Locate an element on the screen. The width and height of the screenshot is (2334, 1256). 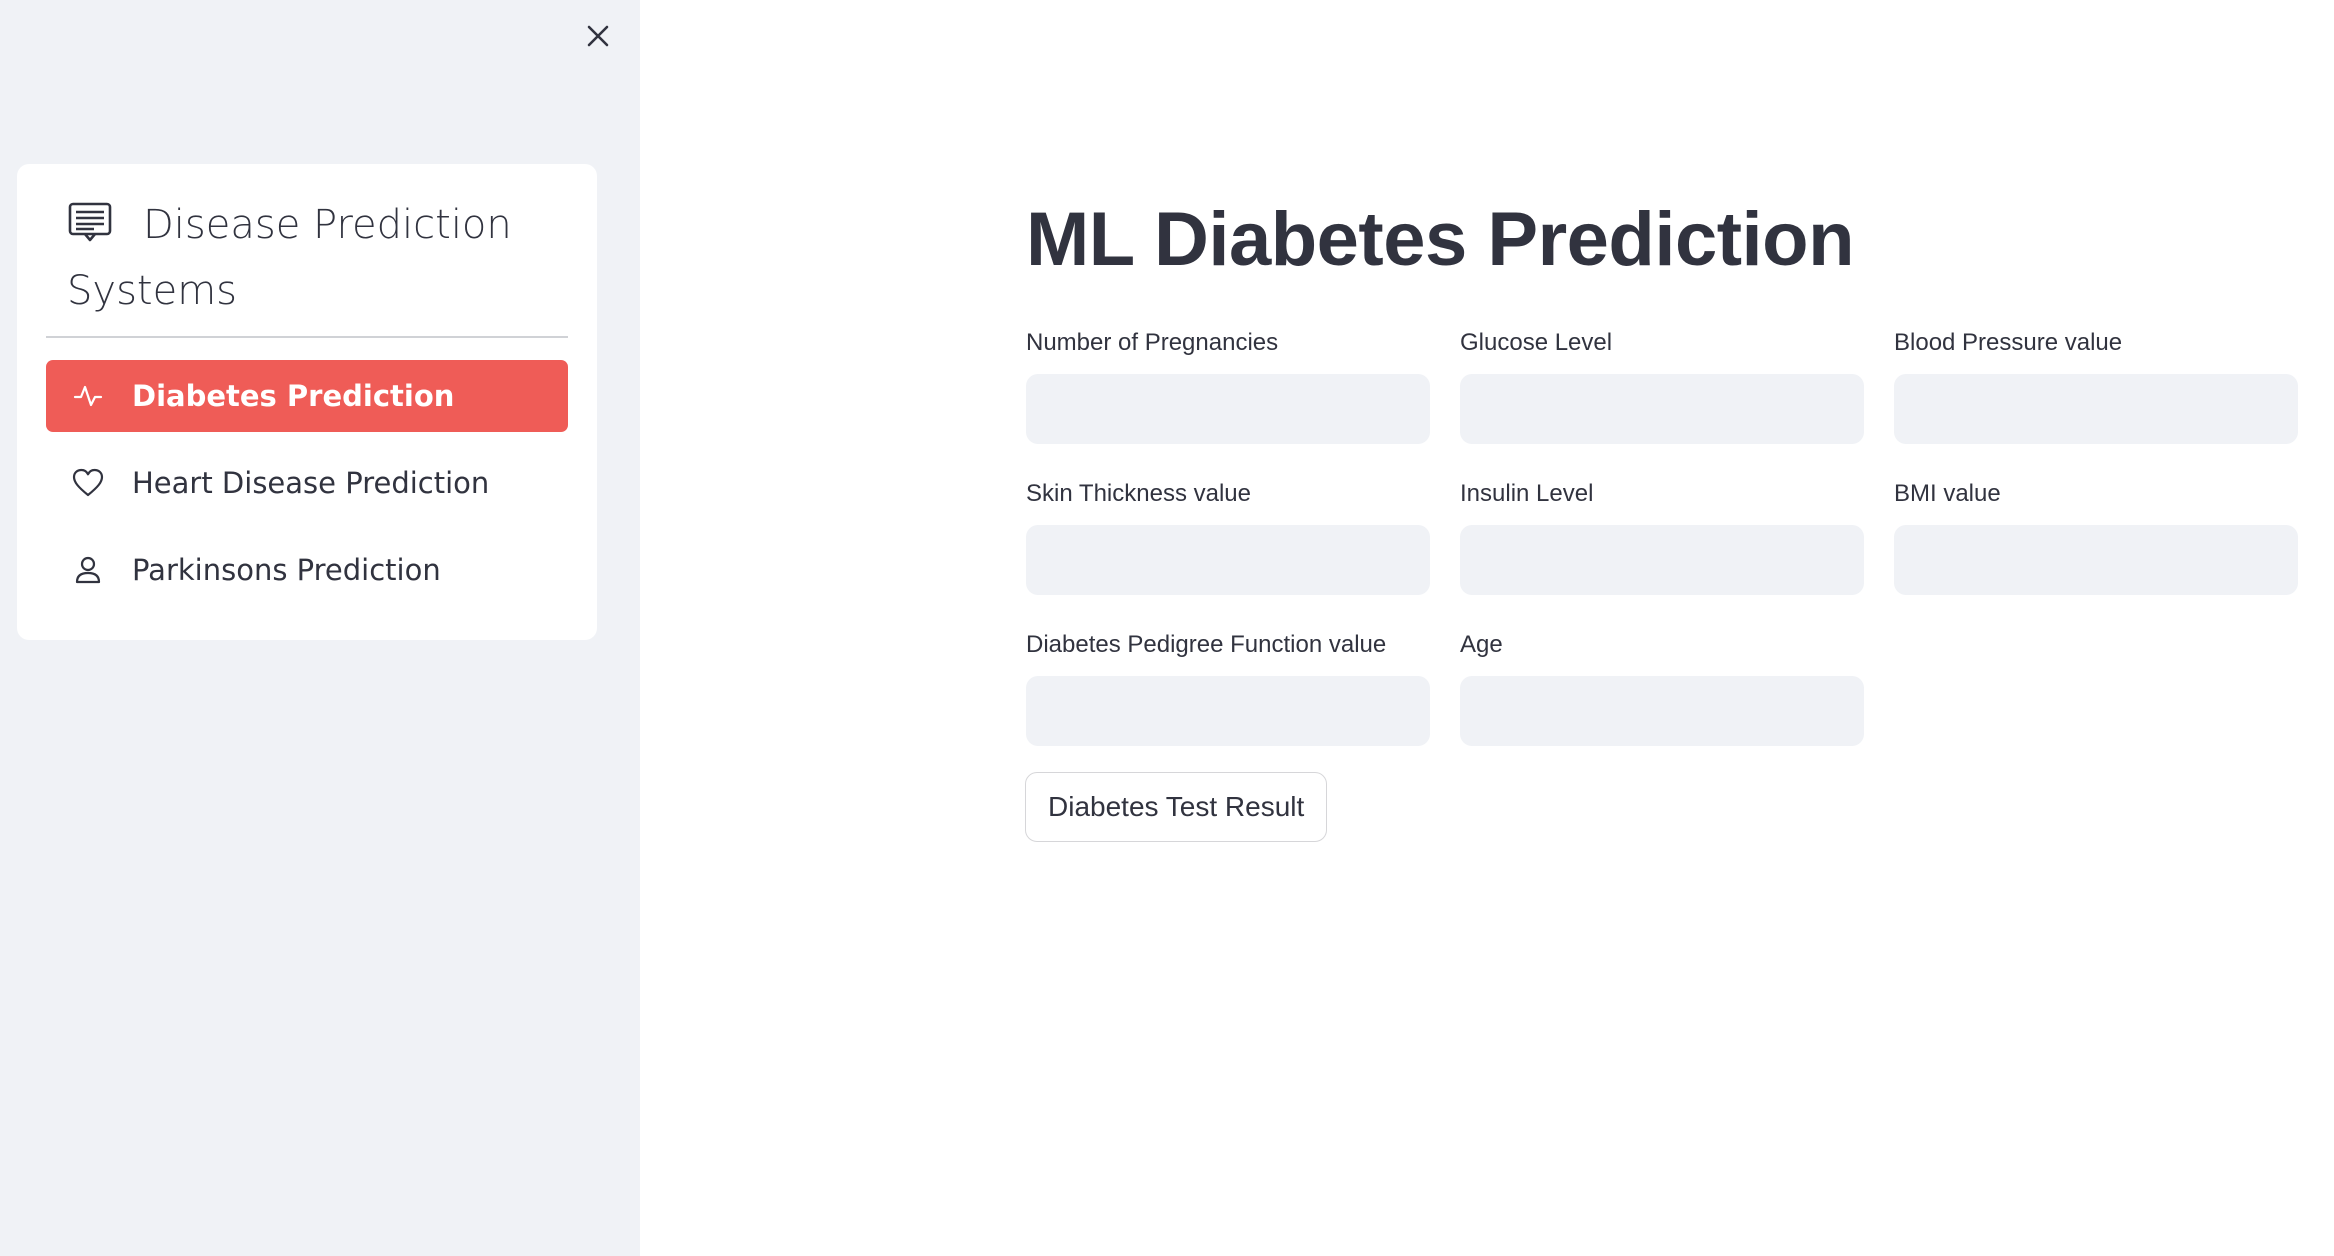
insulin-field: Insulin Level is located at coordinates (1662, 536).